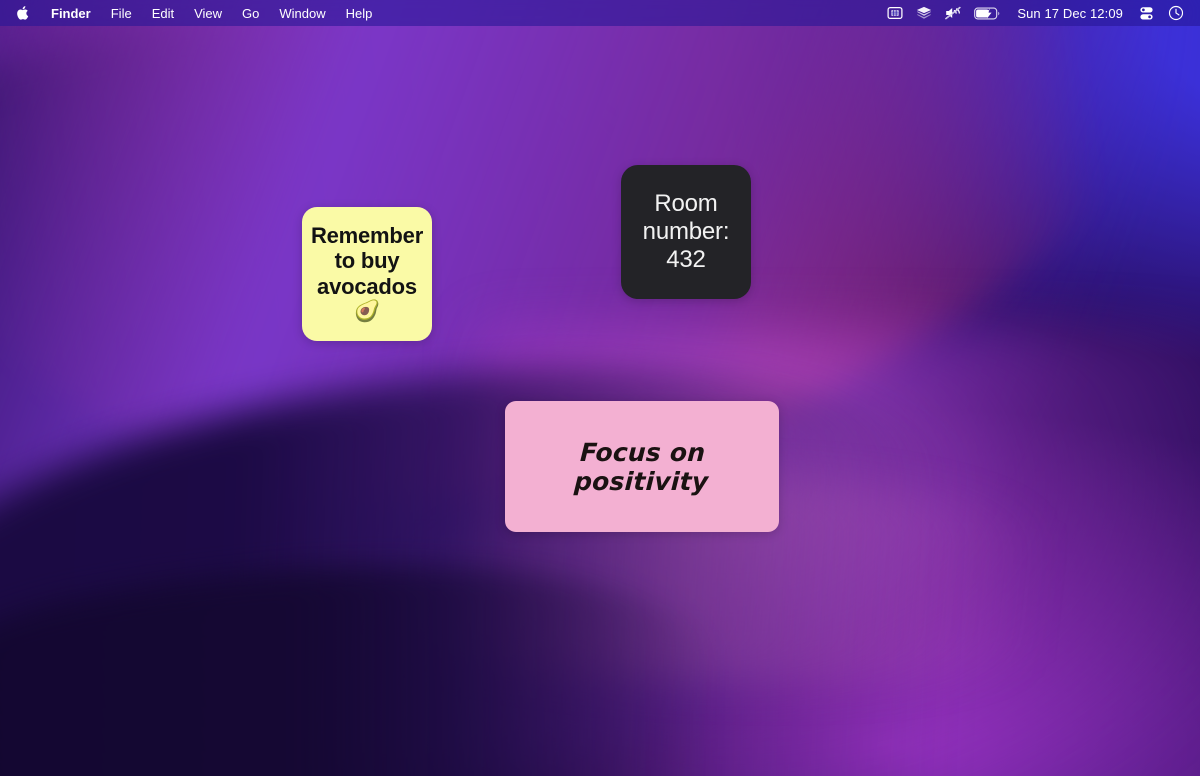  Describe the element at coordinates (208, 13) in the screenshot. I see `menu-item-view: View` at that location.